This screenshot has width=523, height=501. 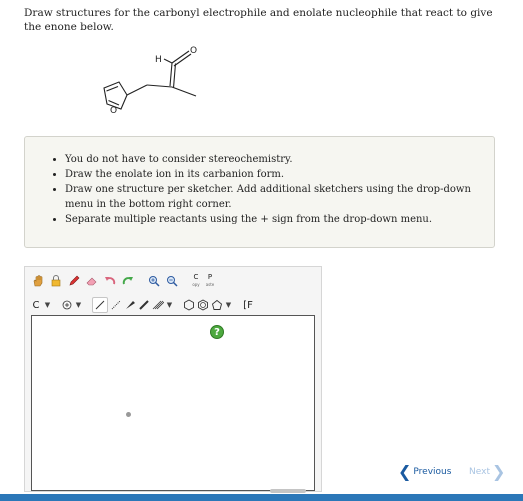 What do you see at coordinates (210, 284) in the screenshot?
I see `paste-button-bottom: aste` at bounding box center [210, 284].